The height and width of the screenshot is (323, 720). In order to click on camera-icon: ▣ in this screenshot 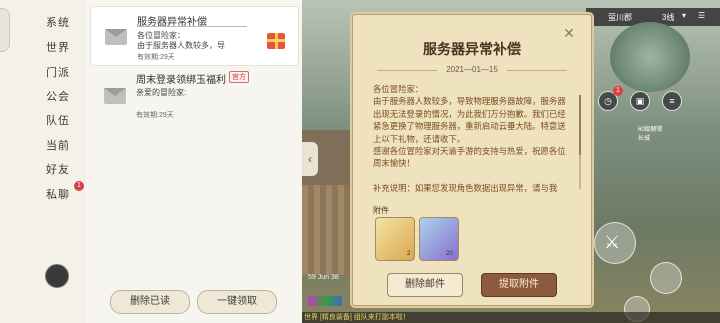, I will do `click(640, 101)`.